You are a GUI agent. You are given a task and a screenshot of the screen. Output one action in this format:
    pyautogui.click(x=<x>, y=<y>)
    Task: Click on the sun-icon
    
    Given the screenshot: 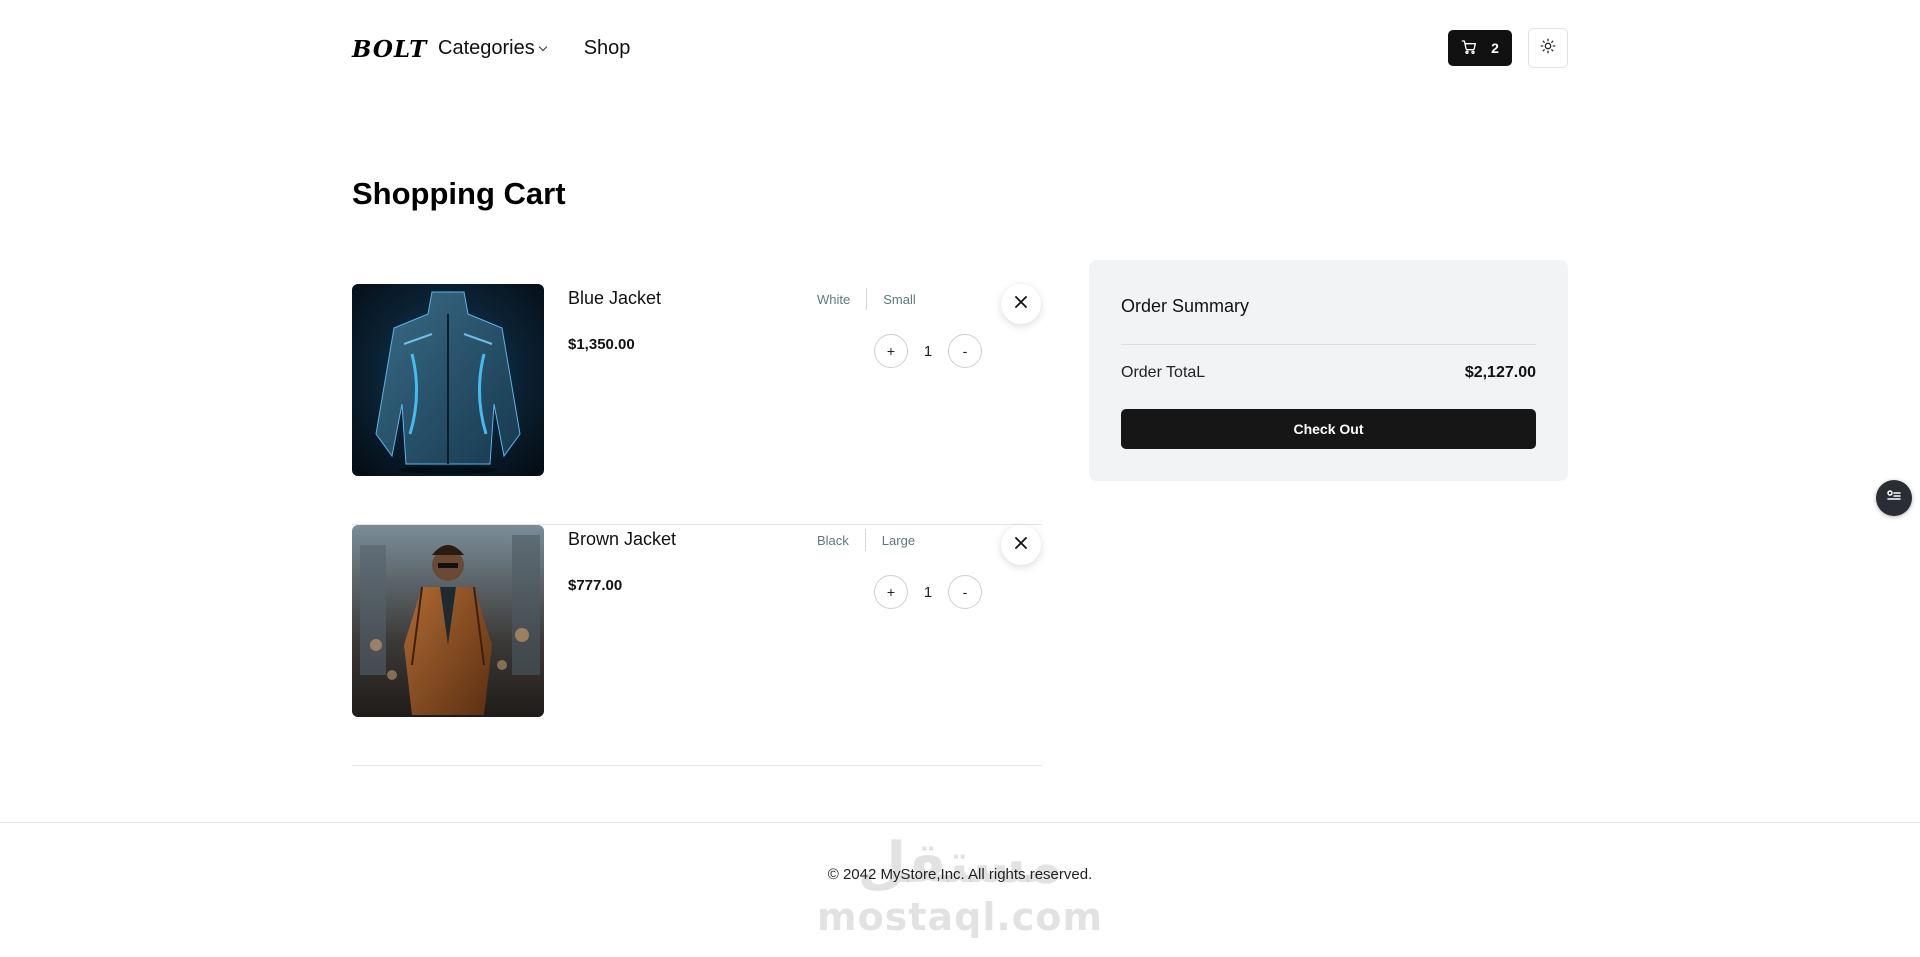 What is the action you would take?
    pyautogui.click(x=1548, y=48)
    